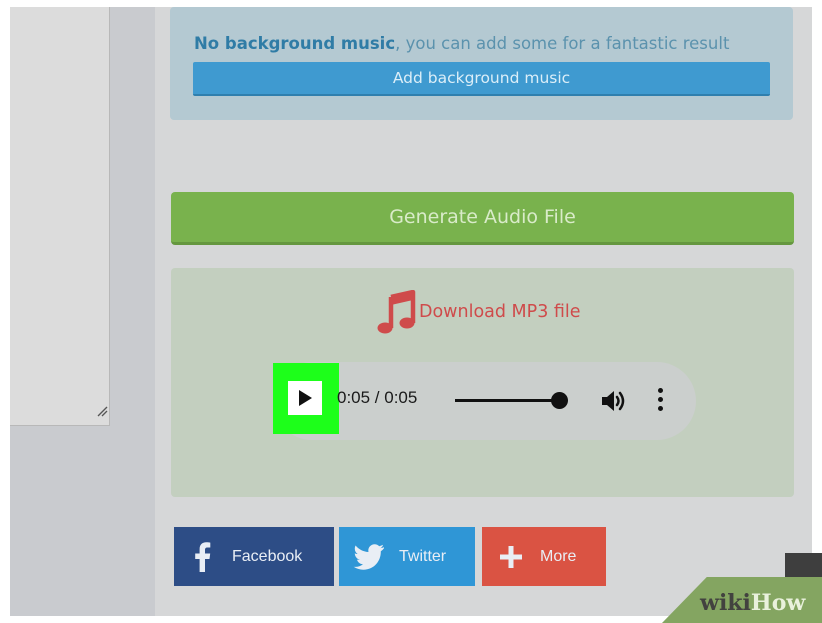 This screenshot has width=822, height=623. What do you see at coordinates (102, 411) in the screenshot?
I see `resize-grip-icon` at bounding box center [102, 411].